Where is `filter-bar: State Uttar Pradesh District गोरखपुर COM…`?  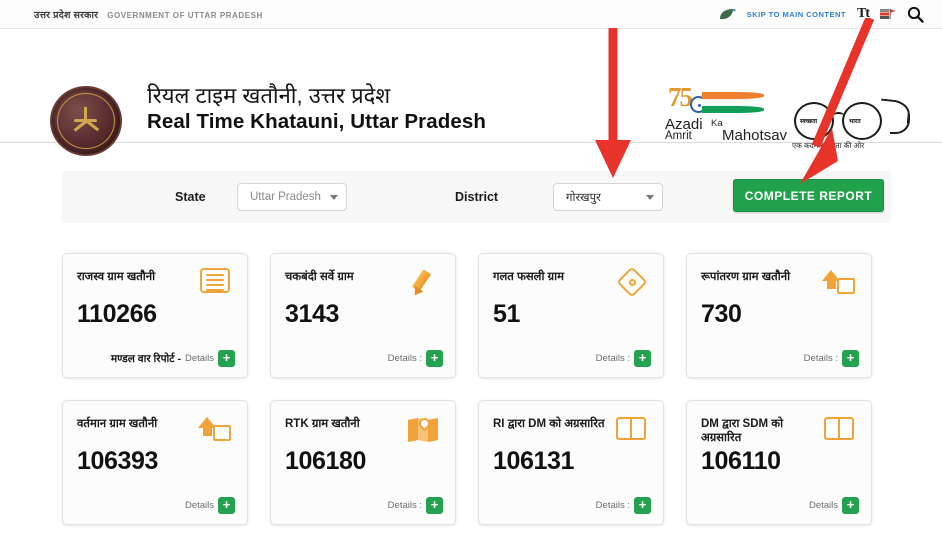 filter-bar: State Uttar Pradesh District गोरखपुर COM… is located at coordinates (476, 197).